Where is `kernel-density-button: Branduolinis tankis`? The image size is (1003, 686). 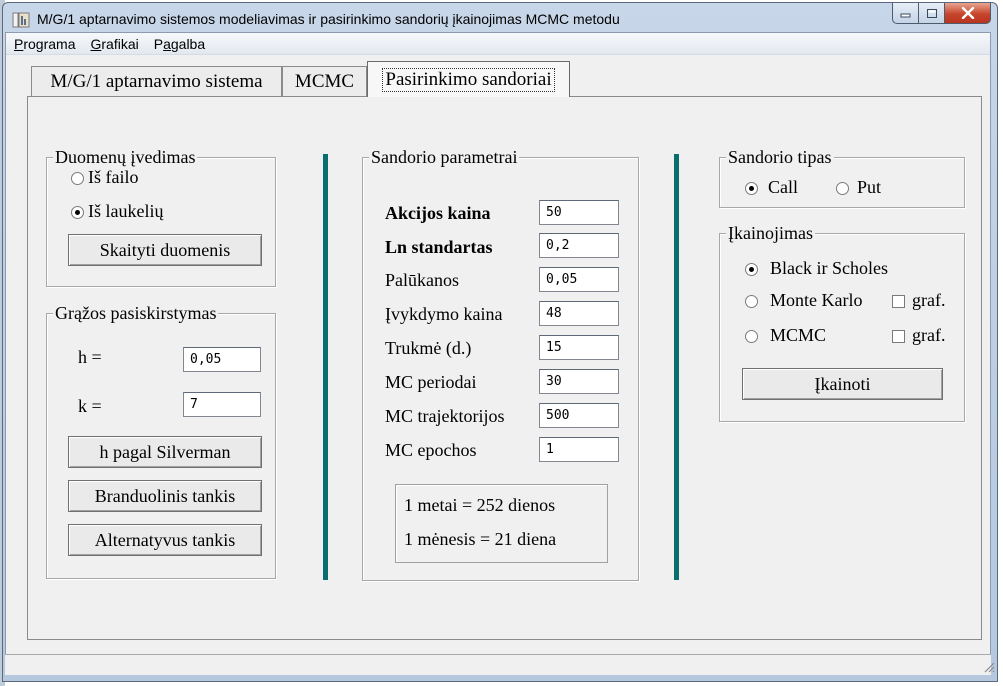
kernel-density-button: Branduolinis tankis is located at coordinates (165, 496).